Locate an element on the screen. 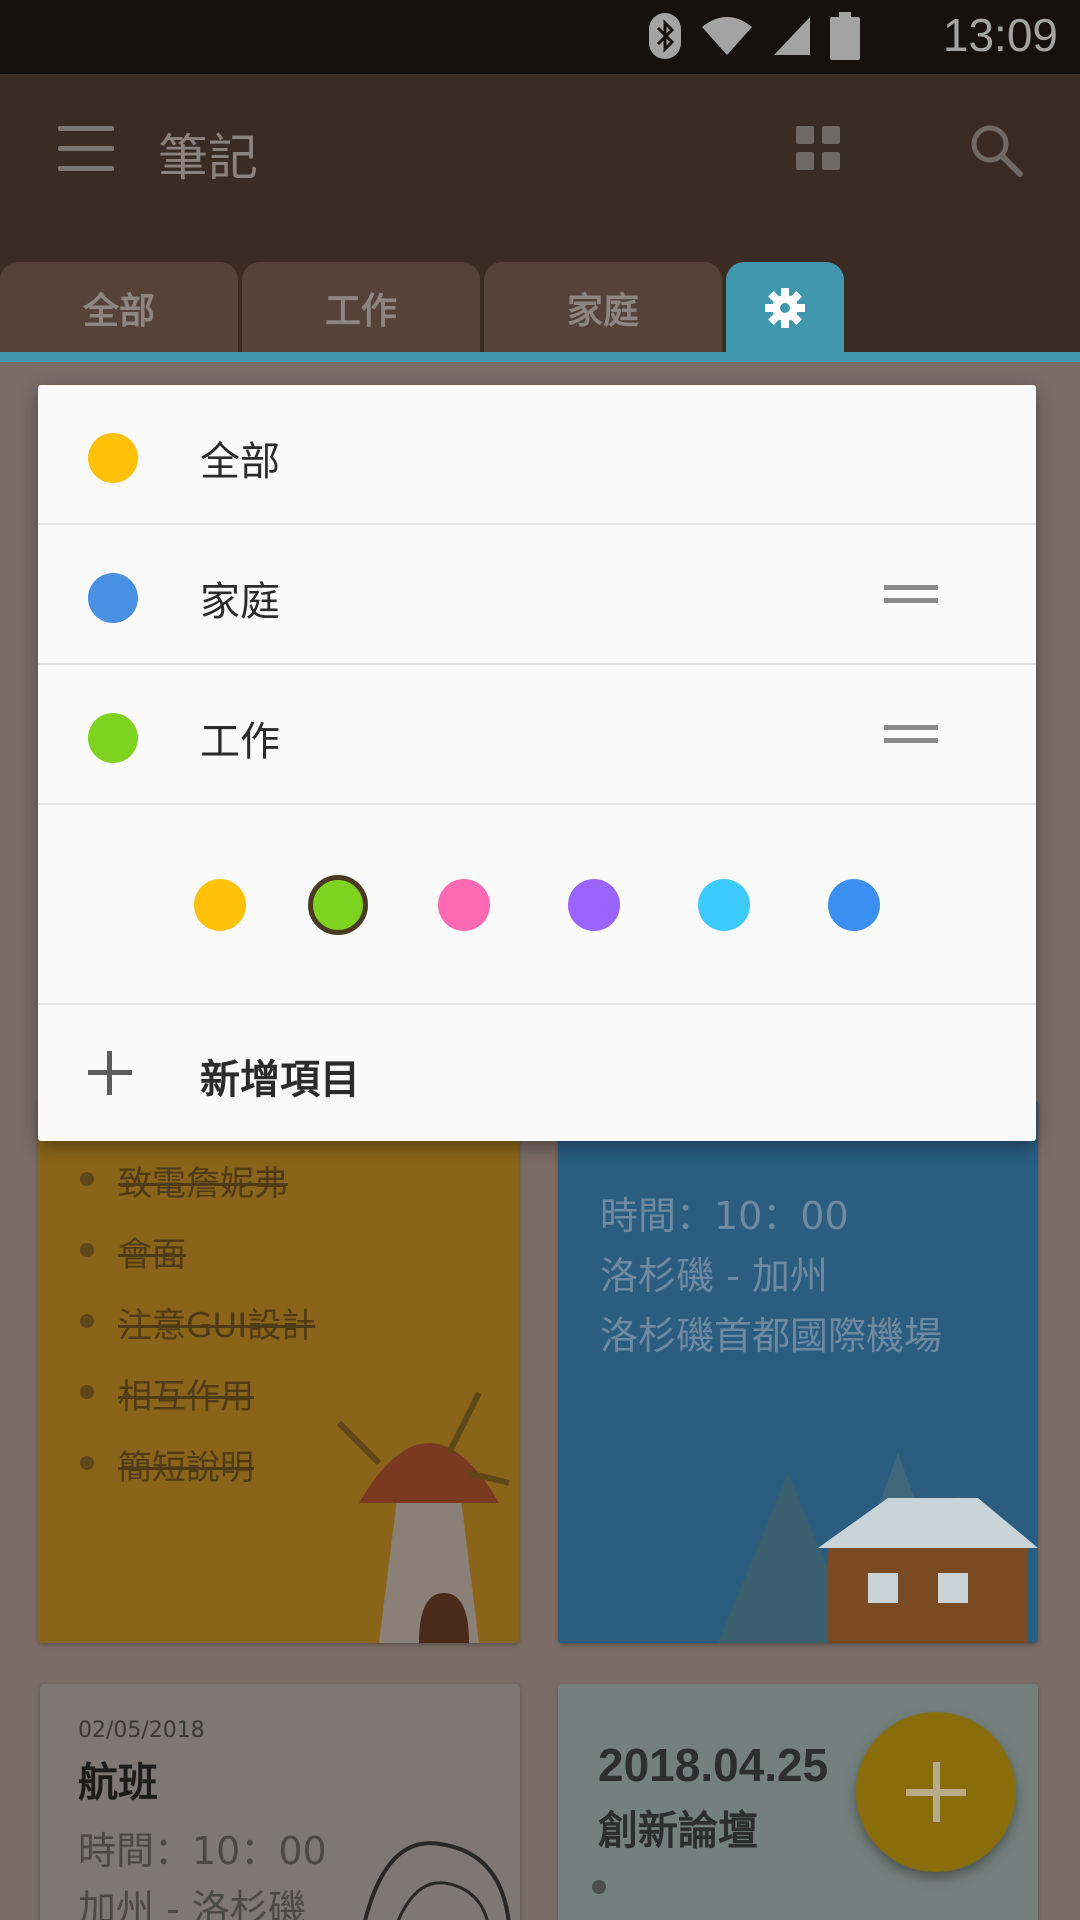 This screenshot has height=1920, width=1080. tab-settings is located at coordinates (785, 308).